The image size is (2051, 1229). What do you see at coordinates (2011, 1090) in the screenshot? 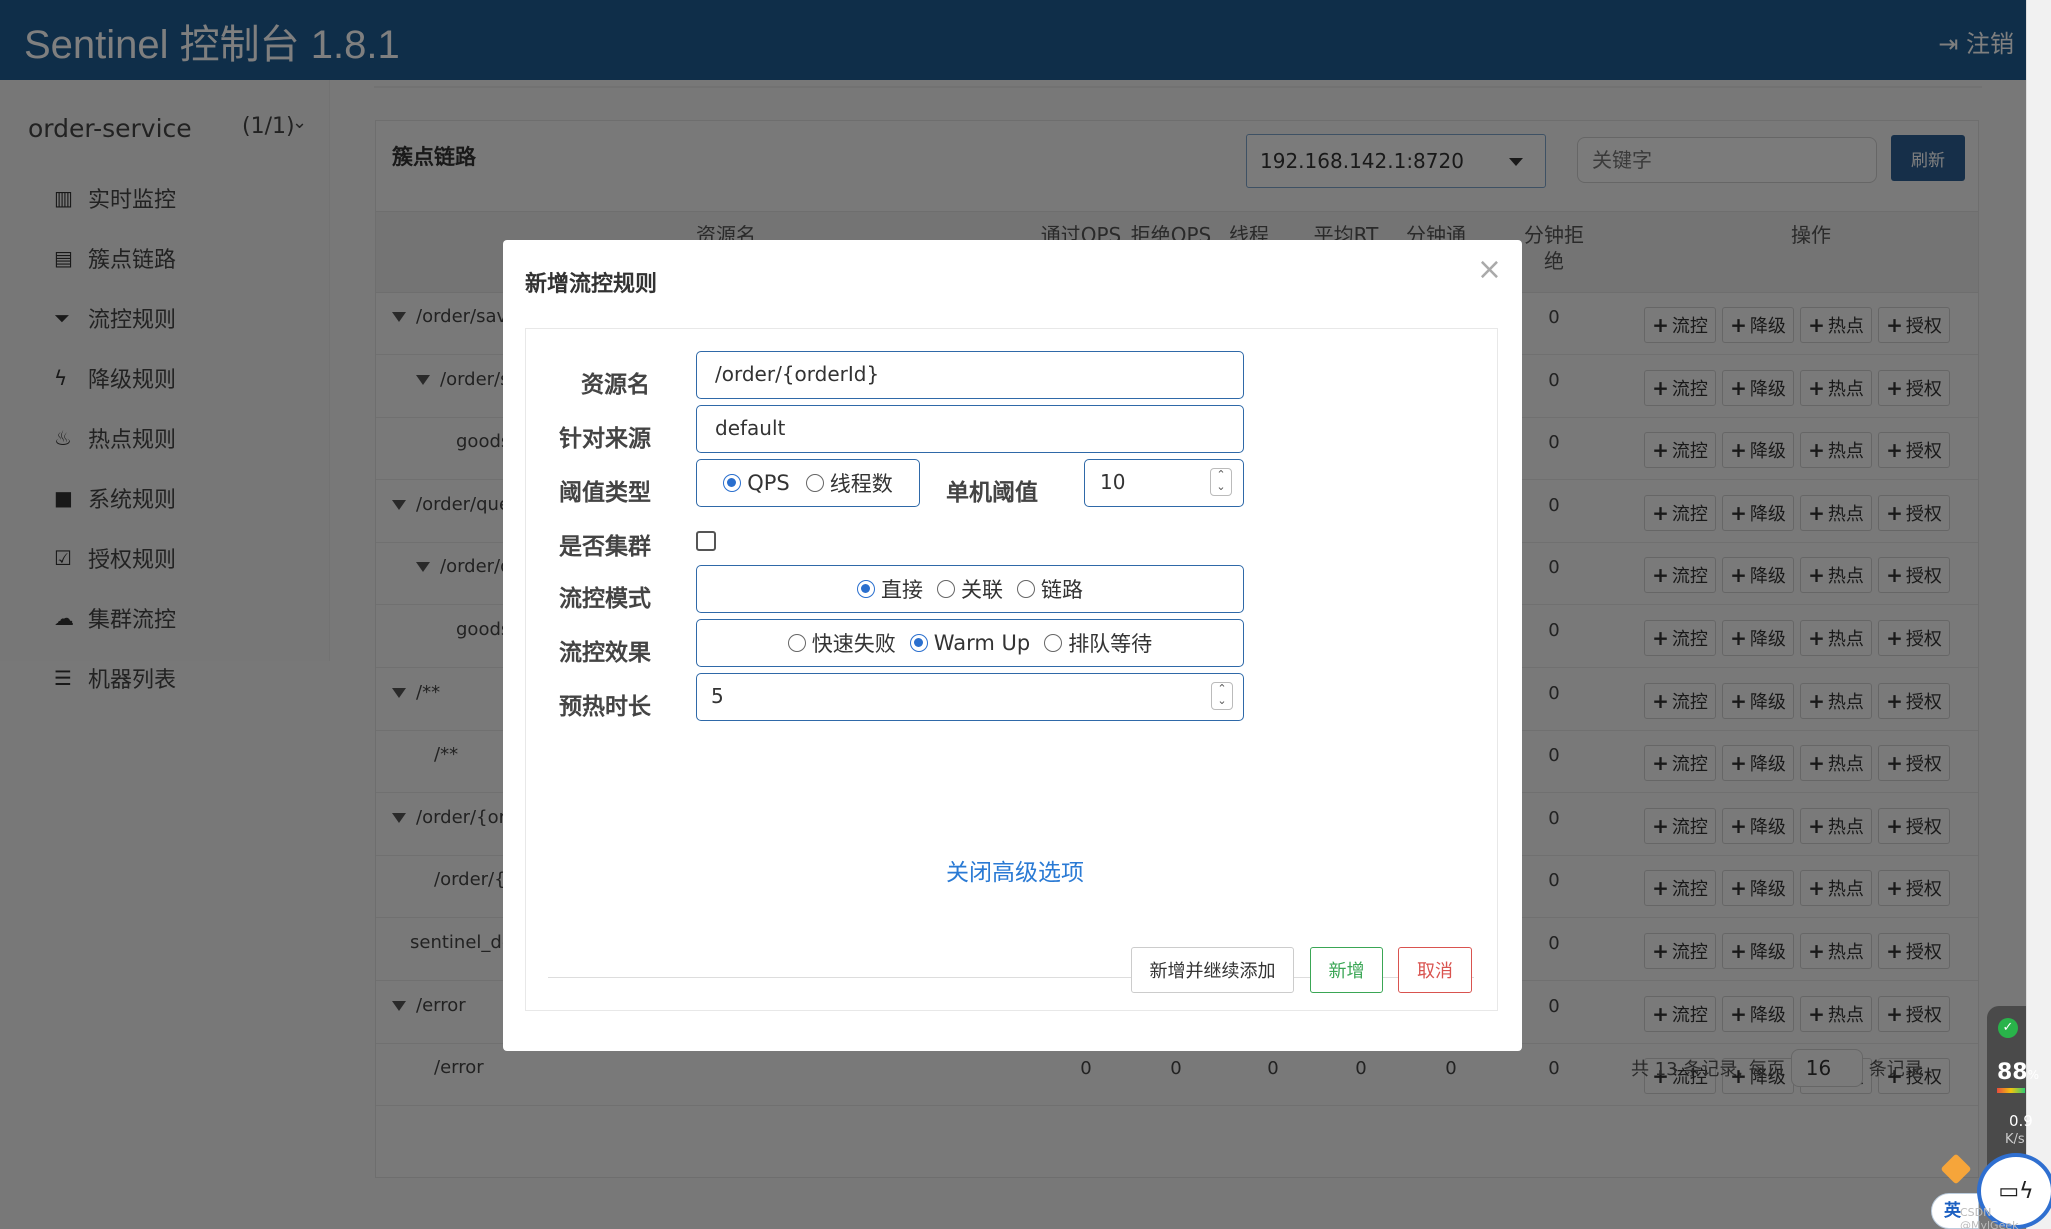
I see `cpu-bar` at bounding box center [2011, 1090].